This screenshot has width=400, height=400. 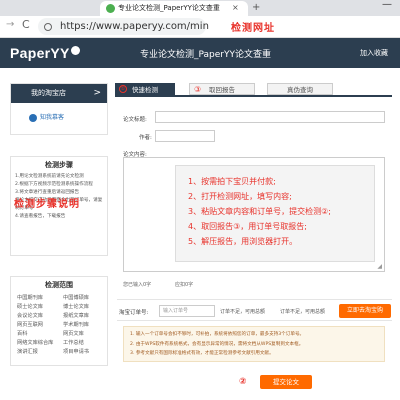 I want to click on order-row: 淘宝订单号: 输入订单号 订单不足，可用总额 订单不足，可用总额 立即去淘宝购, so click(x=254, y=310).